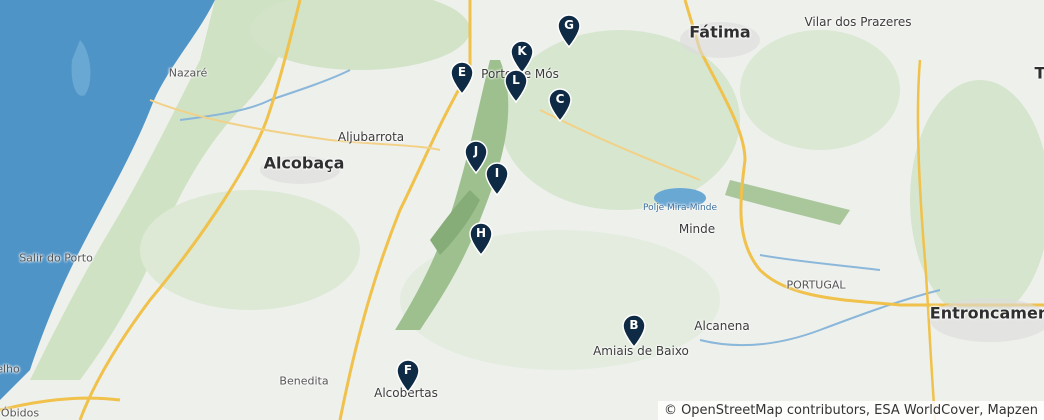 Image resolution: width=1044 pixels, height=420 pixels. What do you see at coordinates (188, 73) in the screenshot?
I see `place-label: Nazaré` at bounding box center [188, 73].